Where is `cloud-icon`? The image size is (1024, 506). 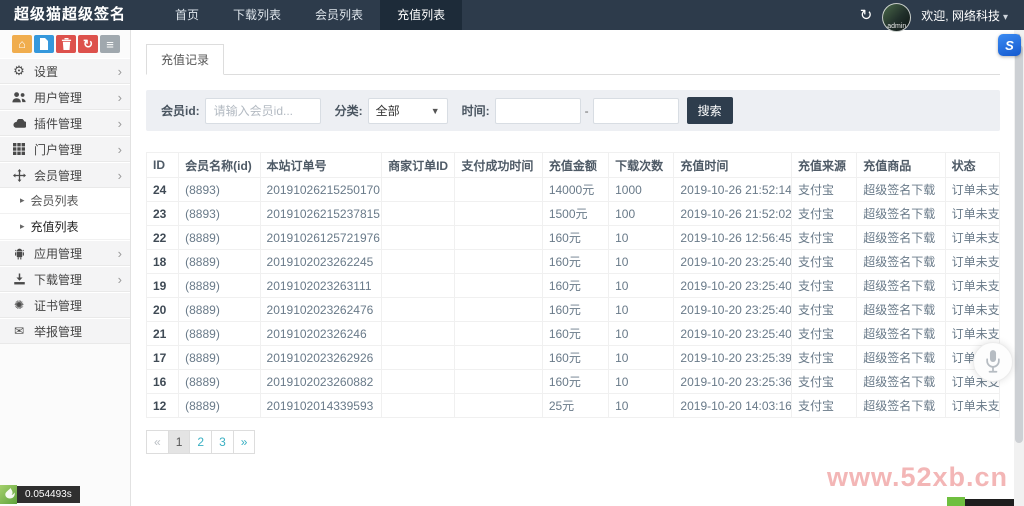
cloud-icon is located at coordinates (19, 123).